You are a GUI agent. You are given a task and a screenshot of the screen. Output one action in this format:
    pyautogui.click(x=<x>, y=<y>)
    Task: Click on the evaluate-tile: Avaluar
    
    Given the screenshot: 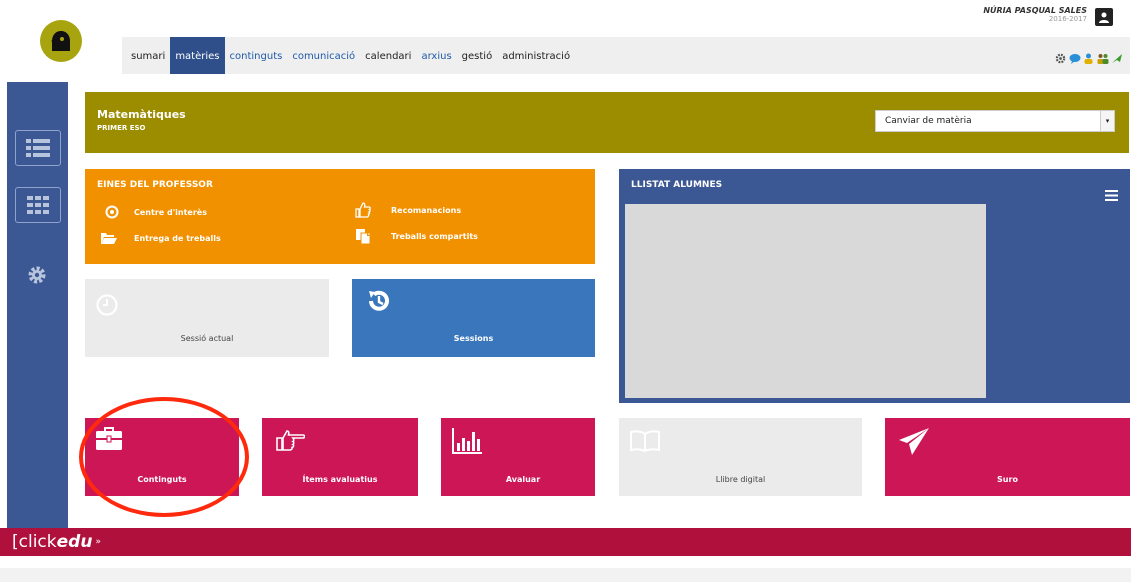 What is the action you would take?
    pyautogui.click(x=518, y=457)
    